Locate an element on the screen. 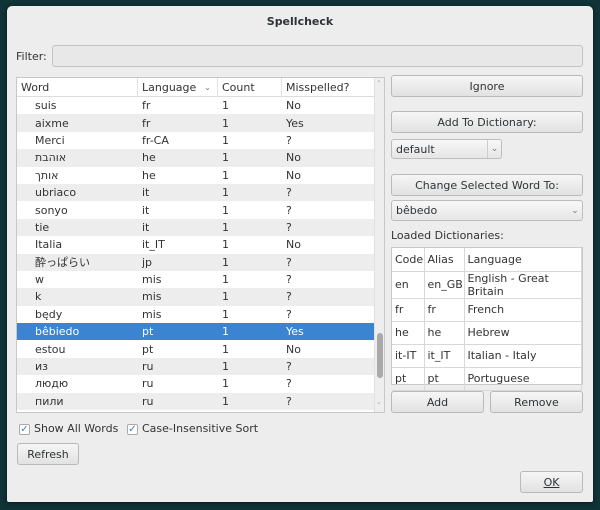 The width and height of the screenshot is (600, 510). dict-alias-cell: fr is located at coordinates (444, 310).